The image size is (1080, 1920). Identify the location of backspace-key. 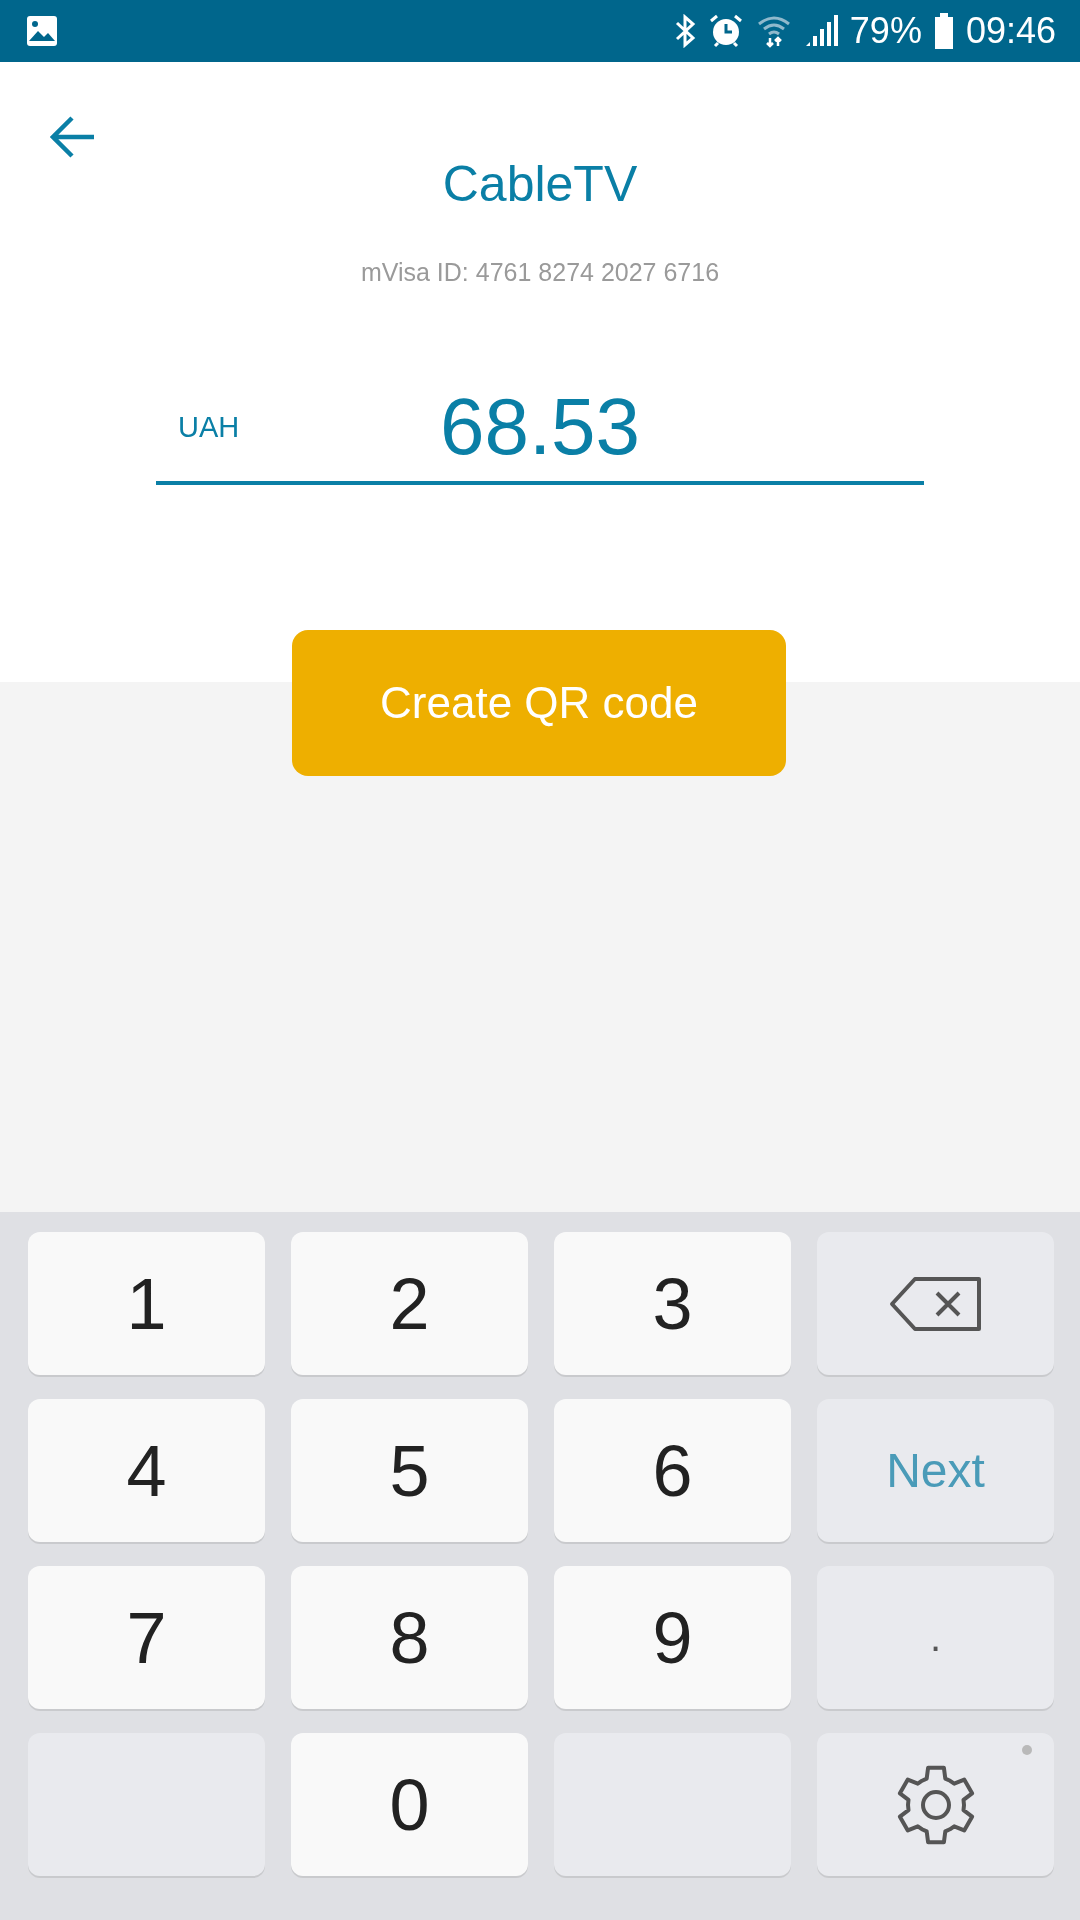
(935, 1303).